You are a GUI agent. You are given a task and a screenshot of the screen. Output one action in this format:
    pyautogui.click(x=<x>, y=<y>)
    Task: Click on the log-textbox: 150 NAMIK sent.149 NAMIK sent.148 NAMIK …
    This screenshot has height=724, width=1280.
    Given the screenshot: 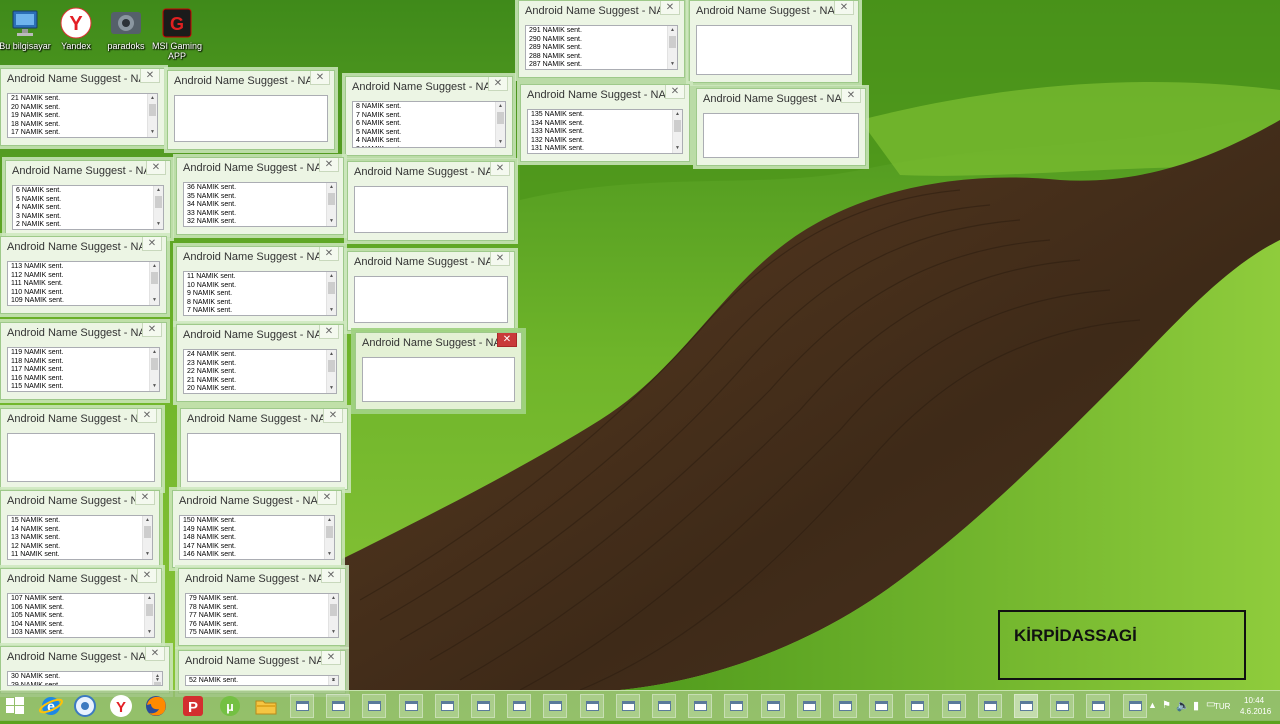 What is the action you would take?
    pyautogui.click(x=257, y=537)
    